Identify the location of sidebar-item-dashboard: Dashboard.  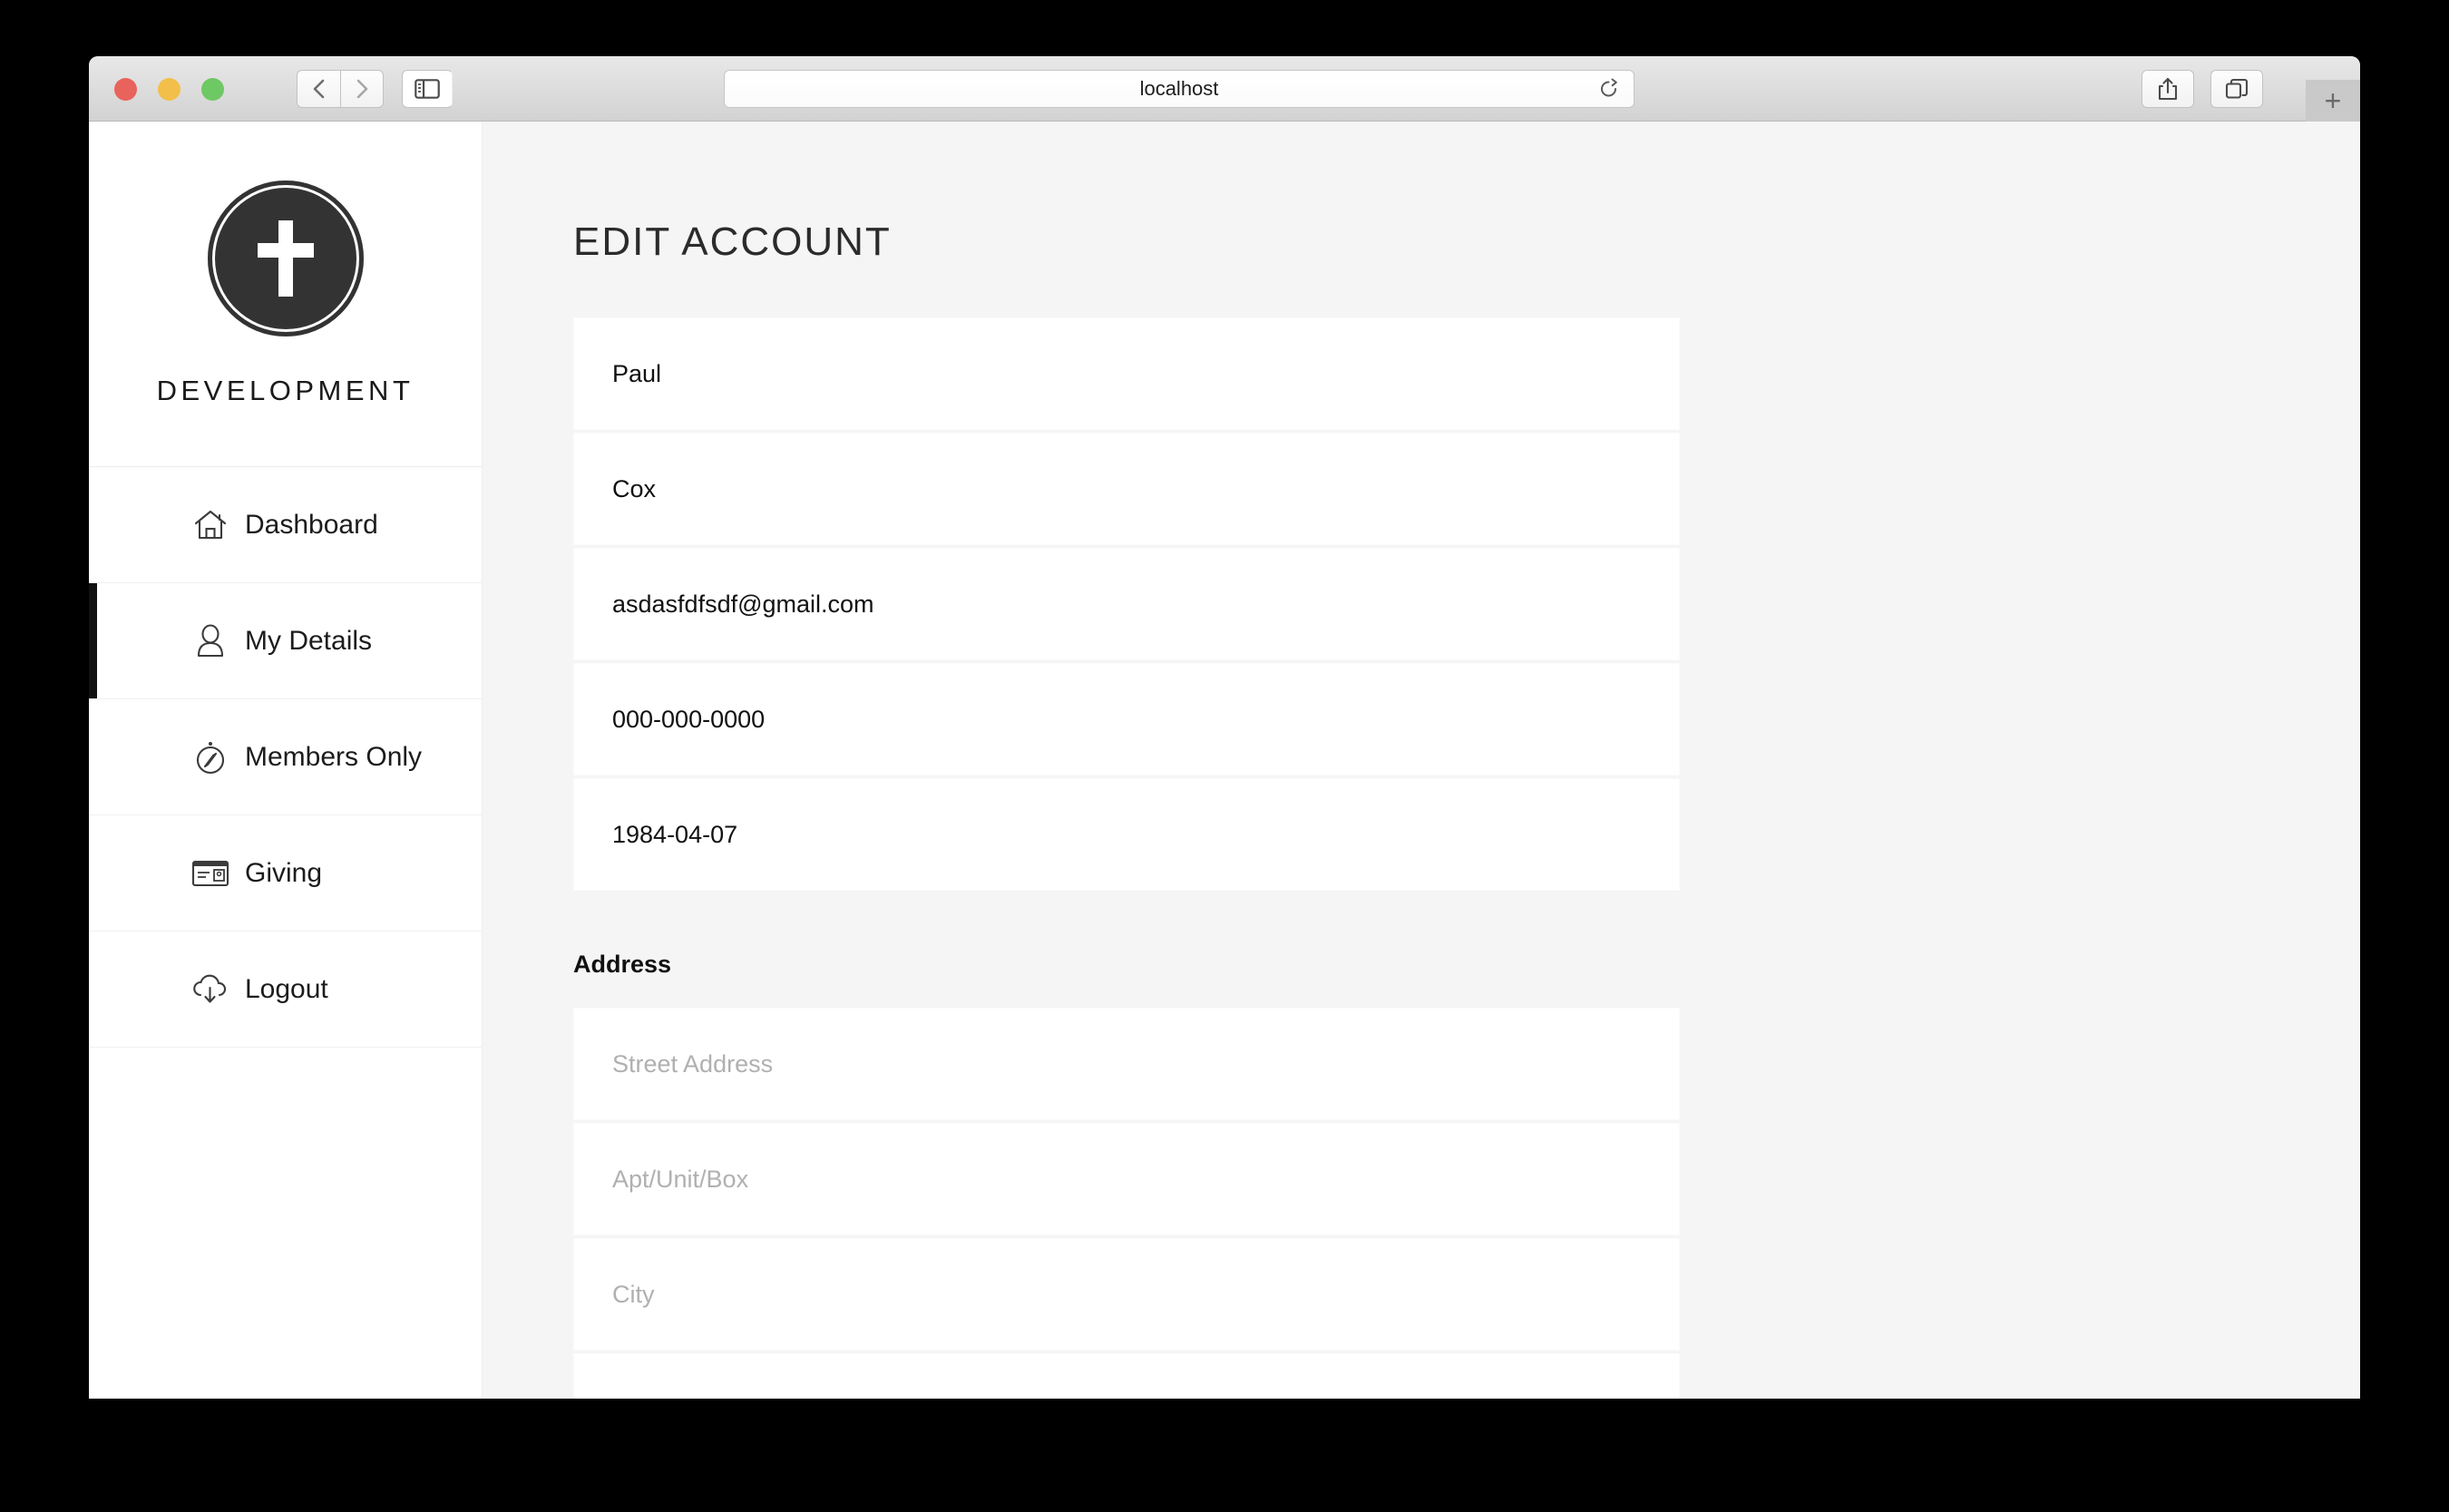
(285, 525).